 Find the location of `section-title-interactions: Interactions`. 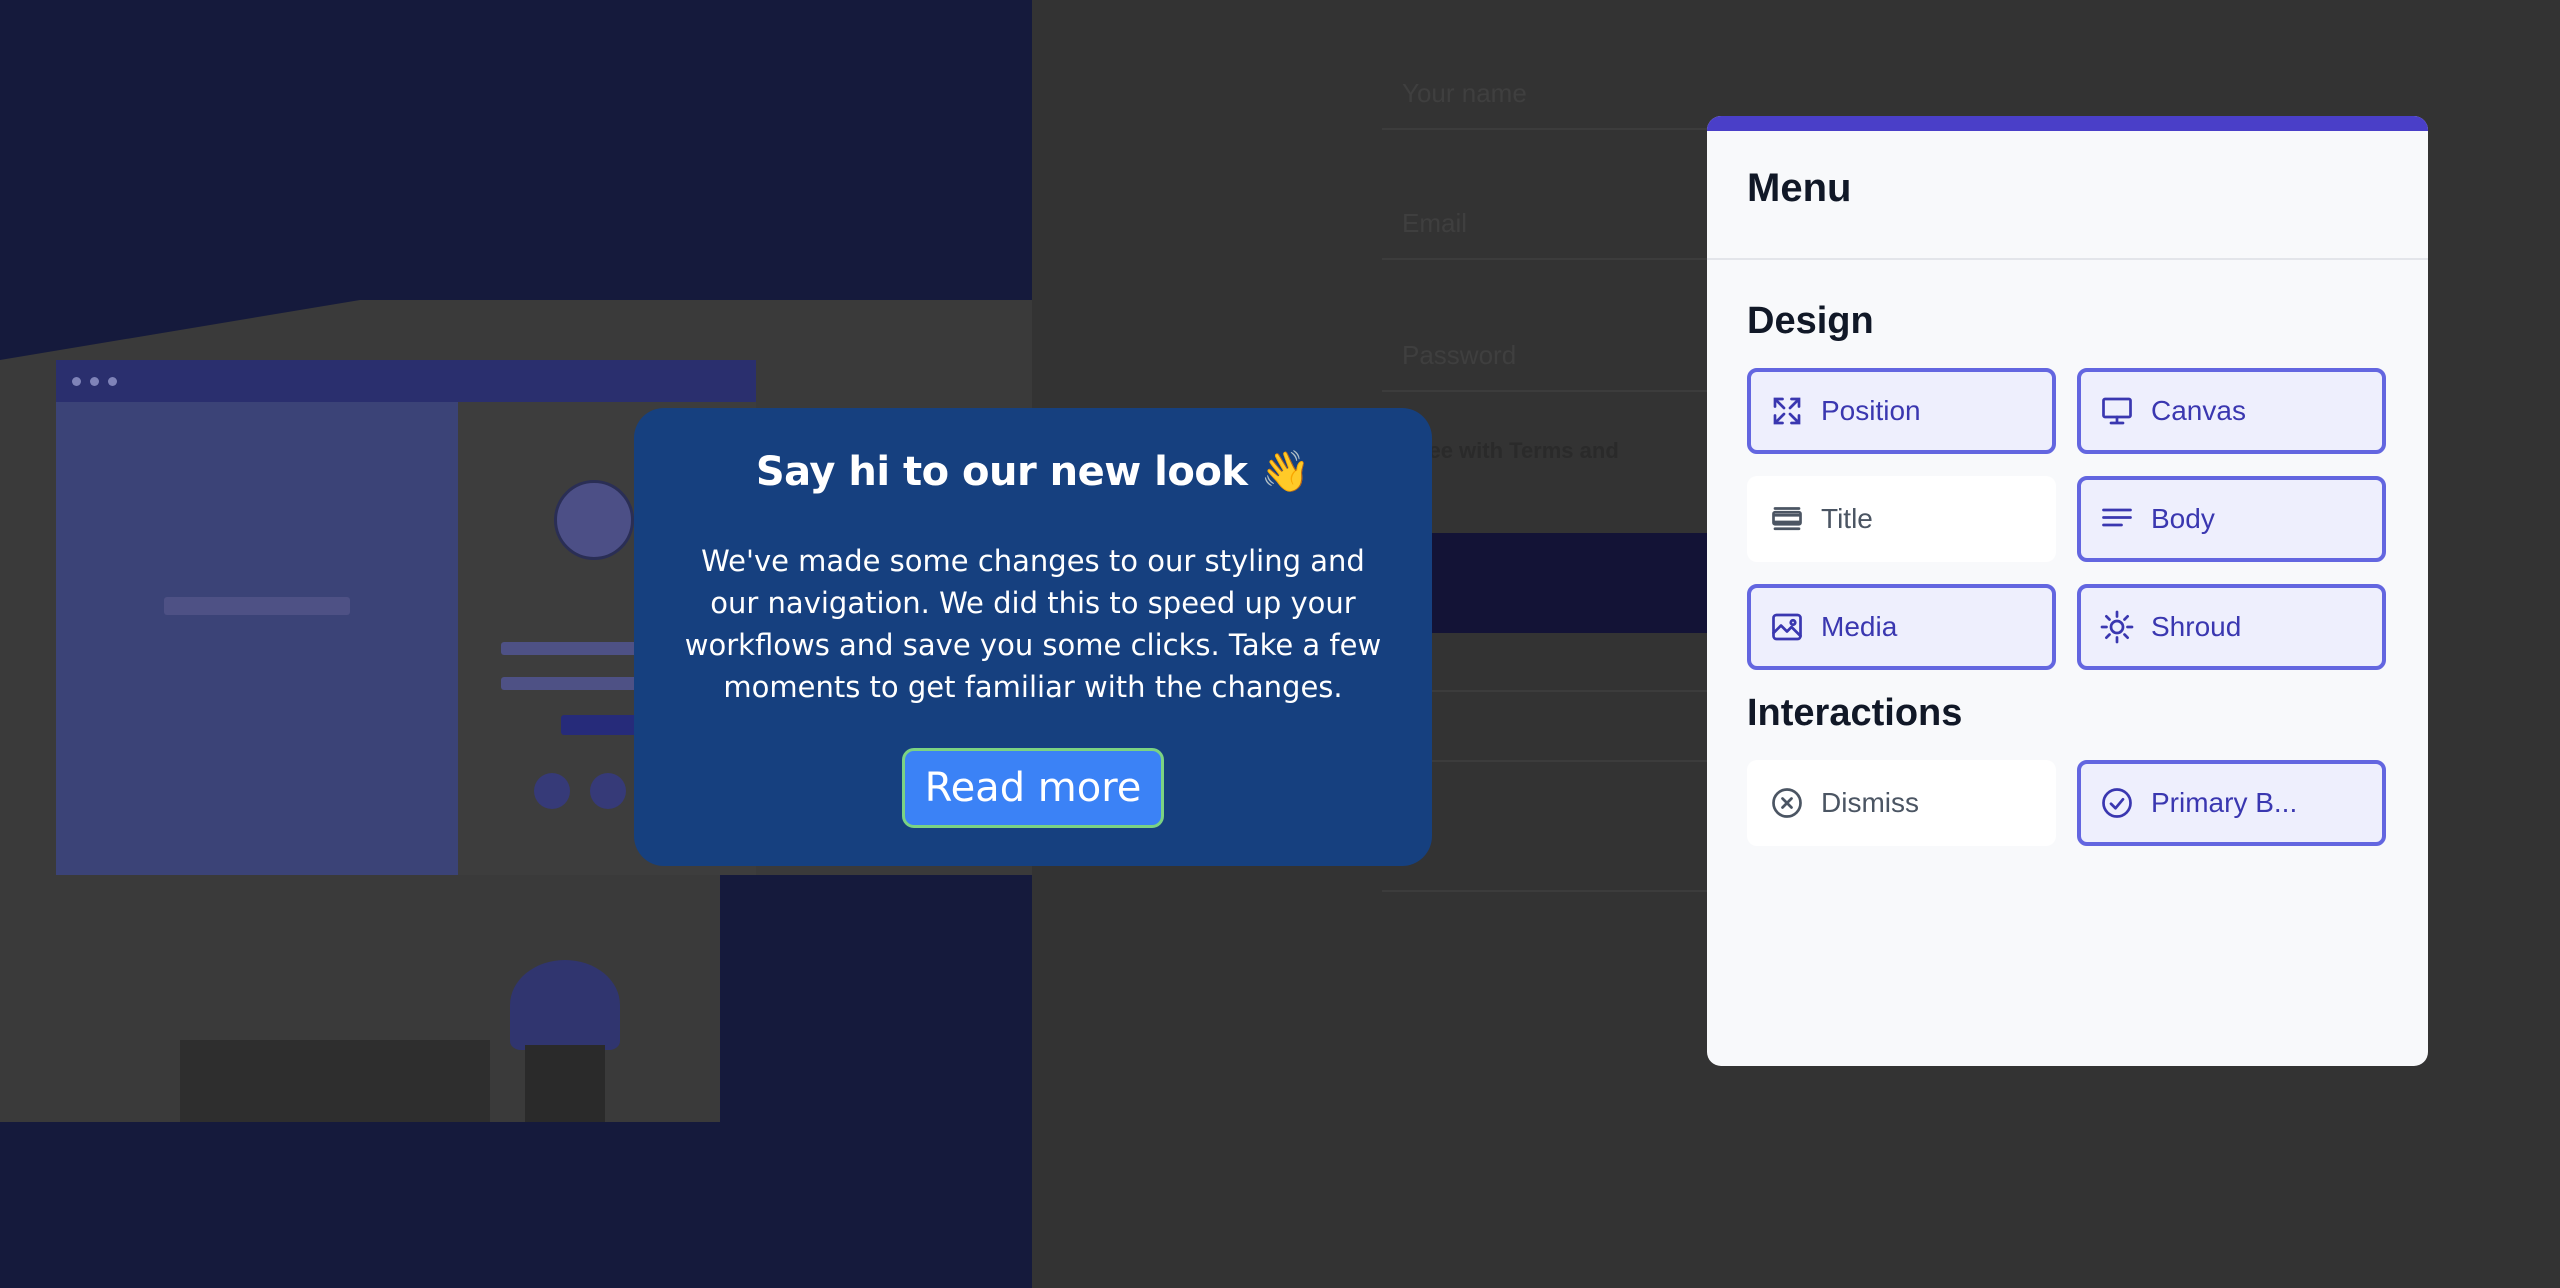

section-title-interactions: Interactions is located at coordinates (1855, 713).